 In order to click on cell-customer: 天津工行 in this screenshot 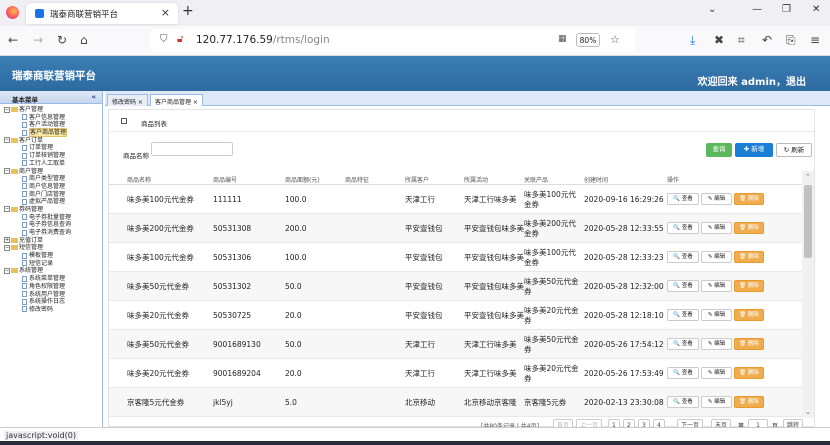, I will do `click(420, 373)`.